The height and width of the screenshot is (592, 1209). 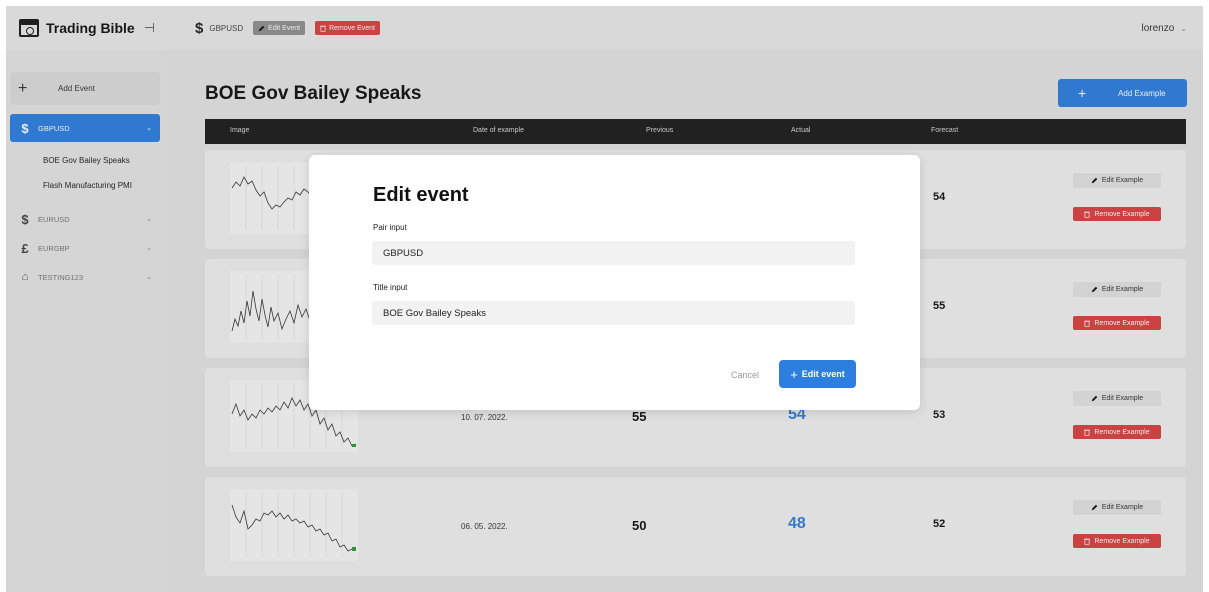 What do you see at coordinates (390, 287) in the screenshot?
I see `title-input-label: Title input` at bounding box center [390, 287].